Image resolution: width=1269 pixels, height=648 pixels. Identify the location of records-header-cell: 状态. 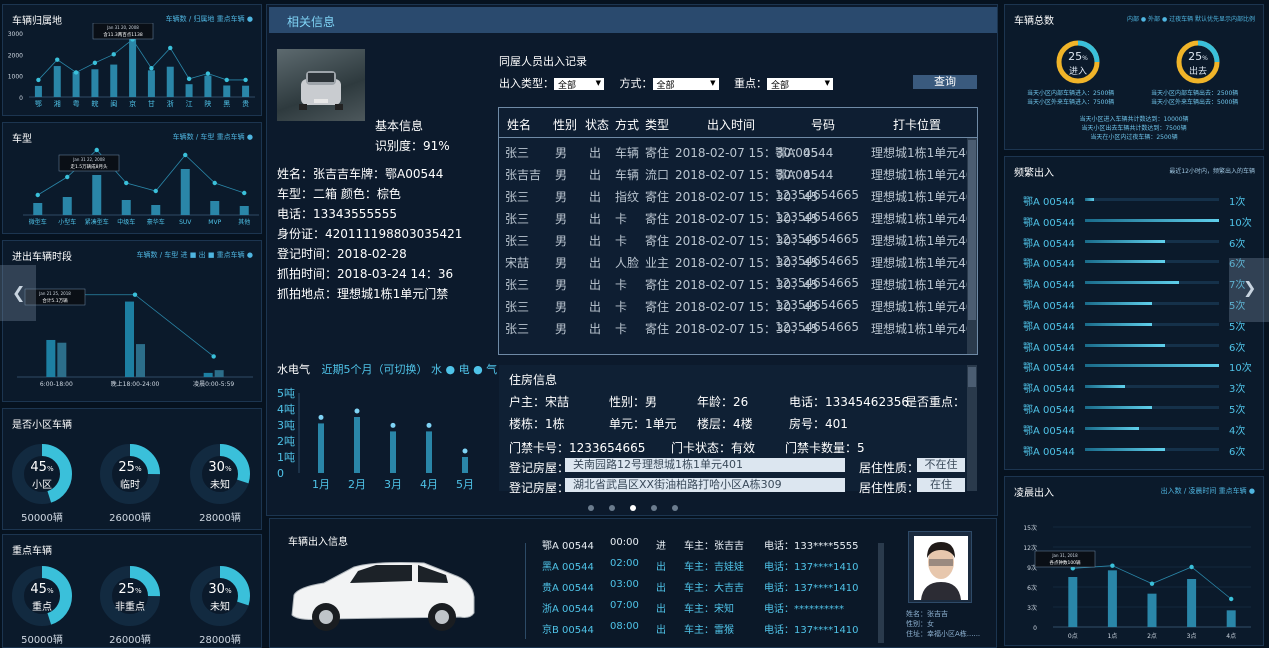
(597, 124).